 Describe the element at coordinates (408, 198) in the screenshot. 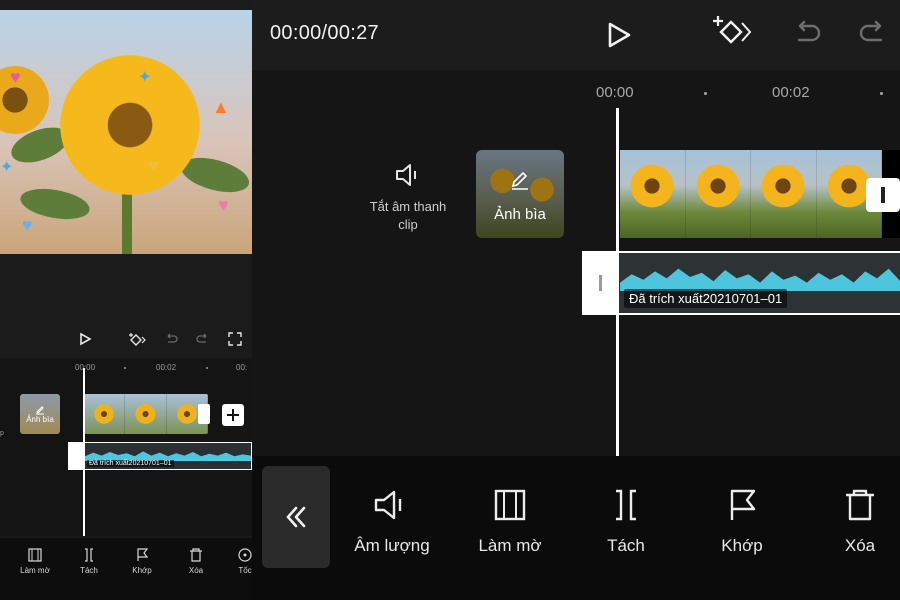

I see `mute-clip-audio-button: Tắt âm thanh clip` at that location.